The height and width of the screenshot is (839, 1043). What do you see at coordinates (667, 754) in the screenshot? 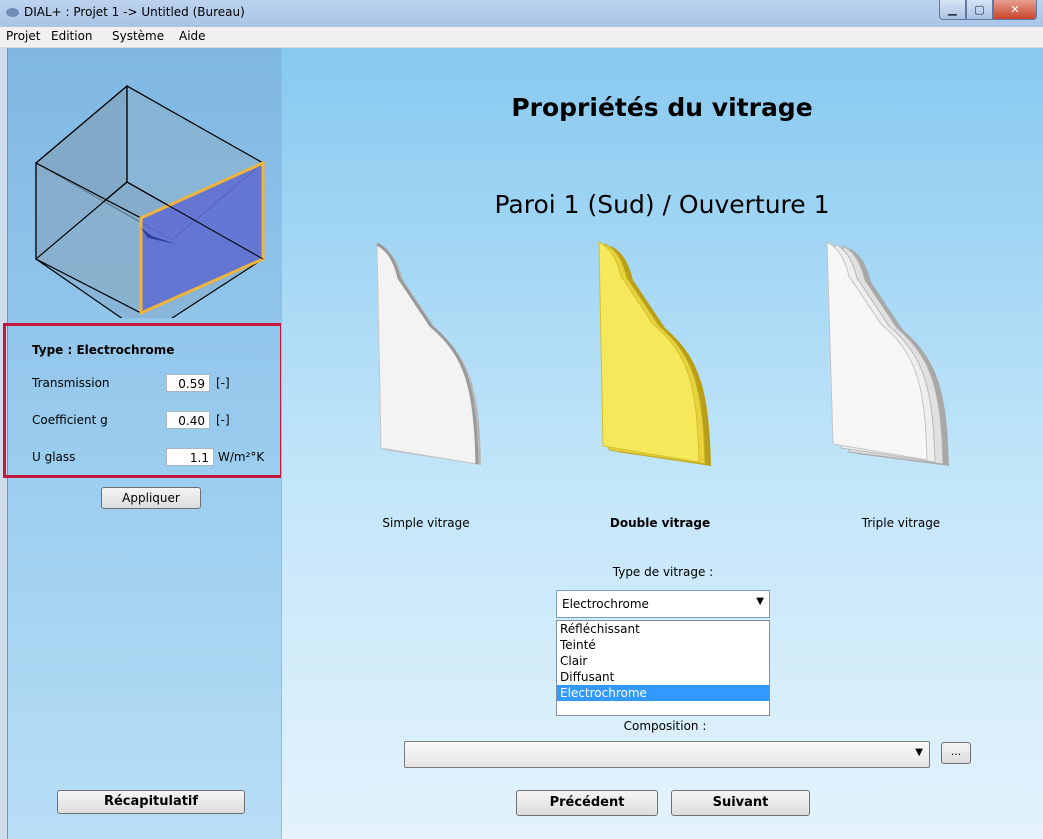
I see `composition-select: ▼` at bounding box center [667, 754].